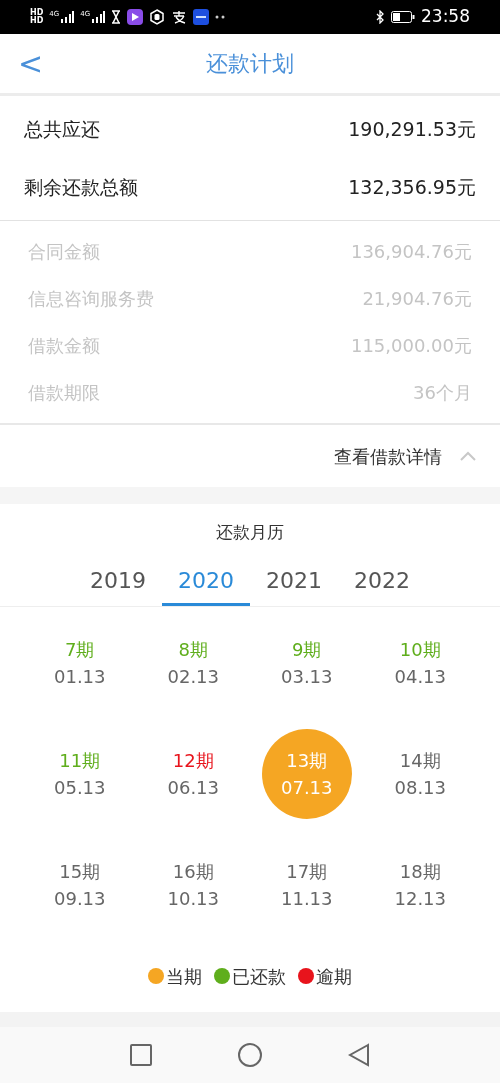  Describe the element at coordinates (334, 976) in the screenshot. I see `legend-label: 逾期` at that location.